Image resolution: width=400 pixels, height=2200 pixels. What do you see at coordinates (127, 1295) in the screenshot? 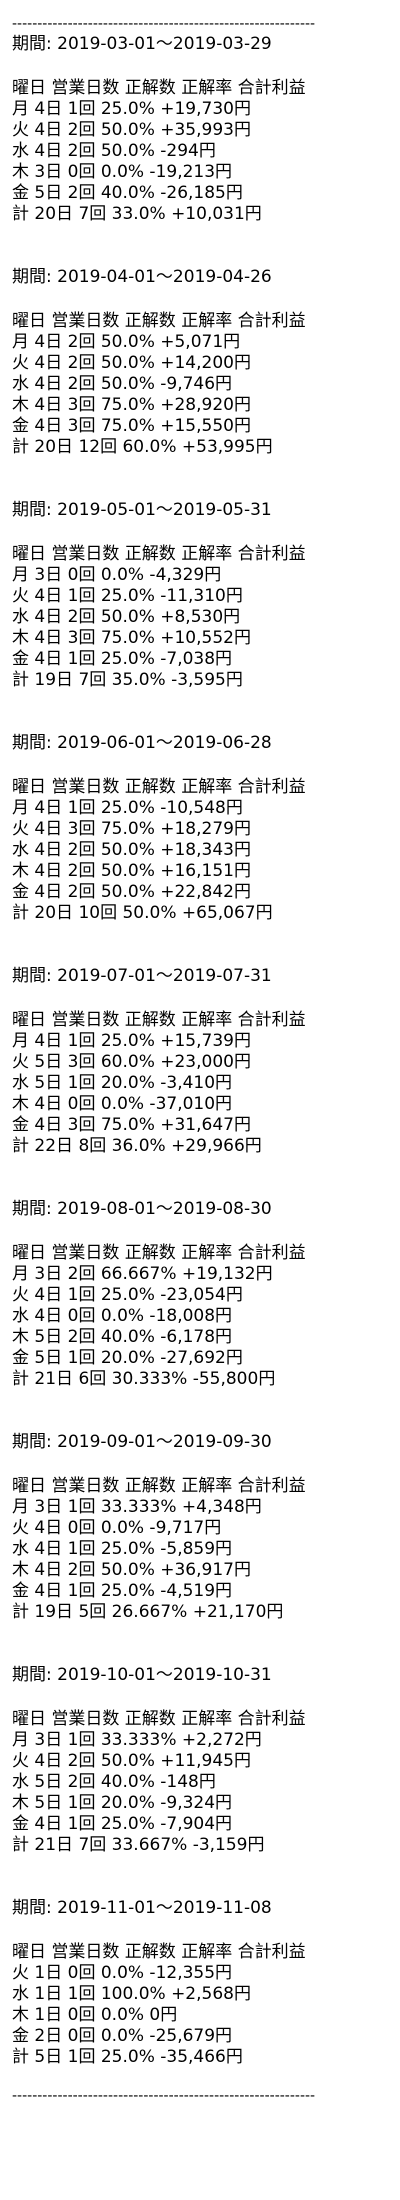
I see `table-row: 火 4日 1回 25.0% -23,054円` at bounding box center [127, 1295].